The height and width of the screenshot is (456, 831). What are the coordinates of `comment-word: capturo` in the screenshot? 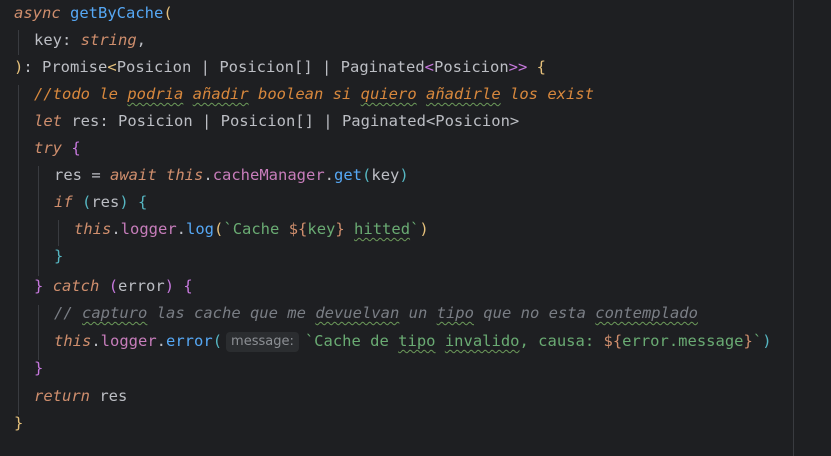 It's located at (115, 313).